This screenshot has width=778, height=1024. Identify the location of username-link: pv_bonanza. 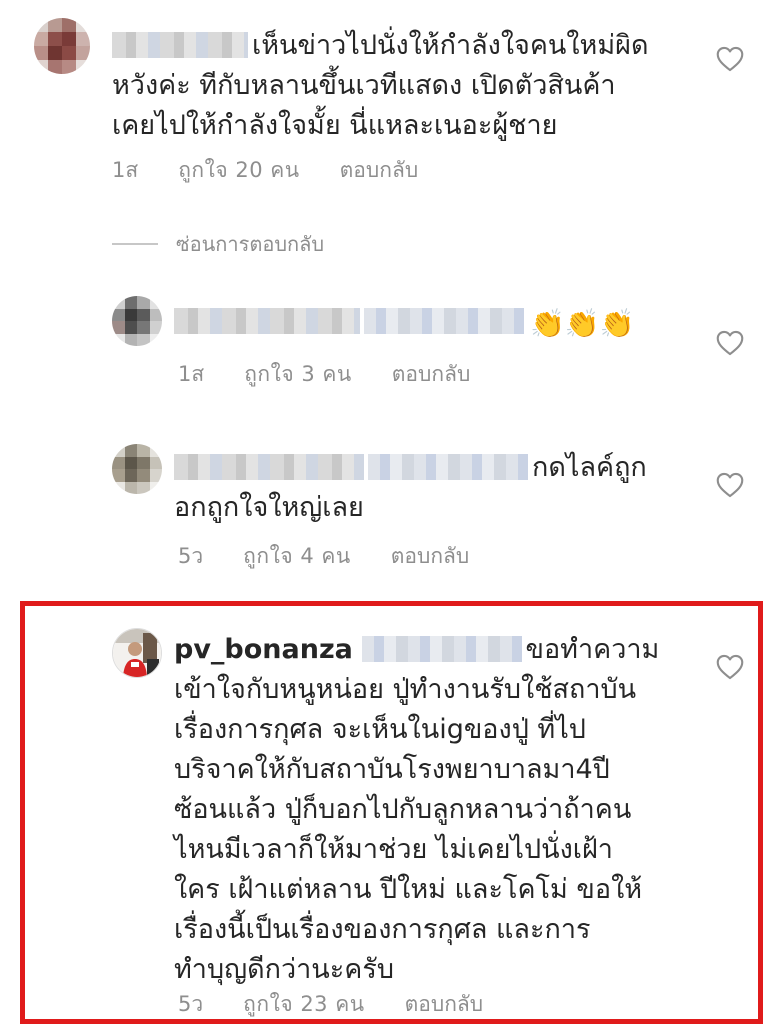
(263, 649).